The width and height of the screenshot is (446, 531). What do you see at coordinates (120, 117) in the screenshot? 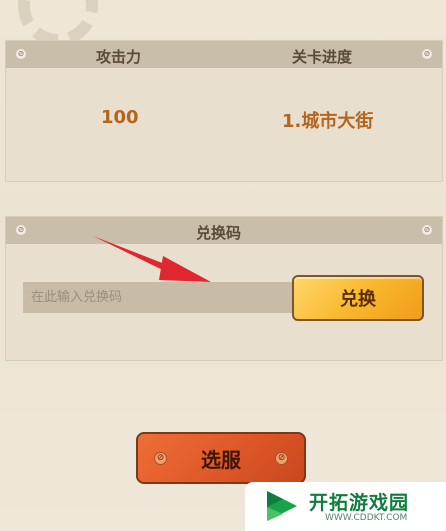
I see `attack-value: 100` at bounding box center [120, 117].